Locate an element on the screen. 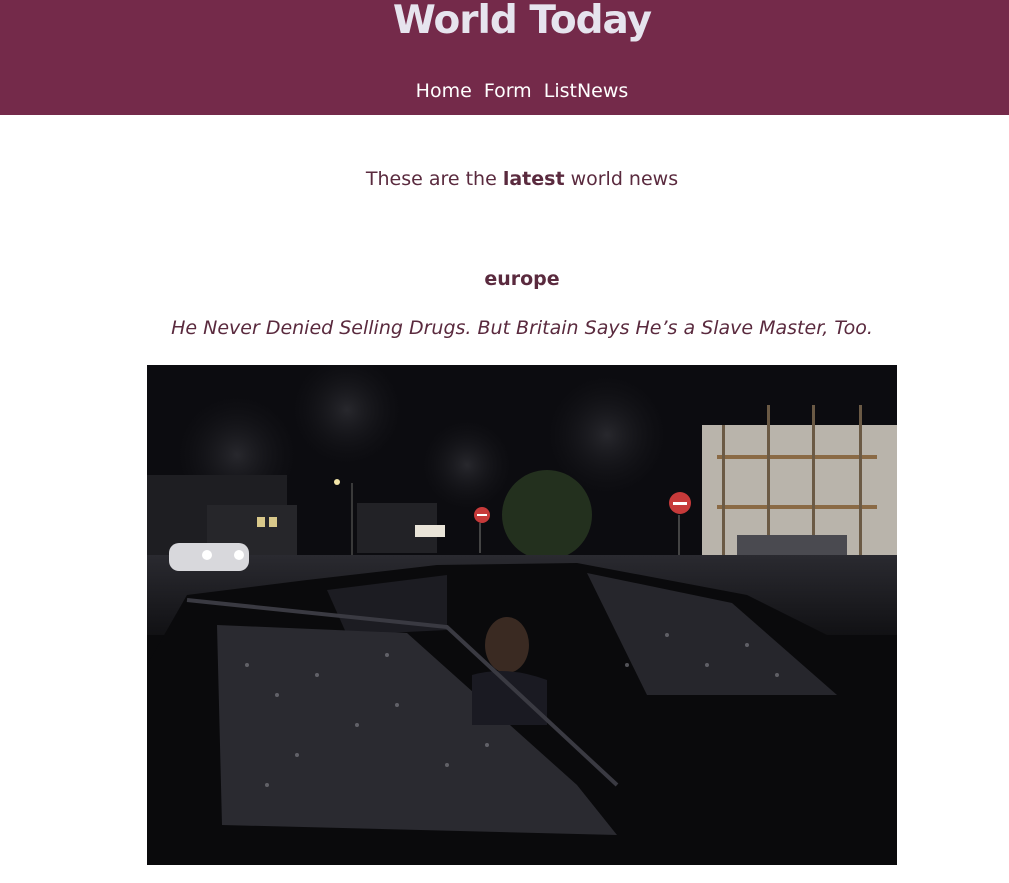 The image size is (1009, 883). intro-text: These are the latest world news is located at coordinates (504, 179).